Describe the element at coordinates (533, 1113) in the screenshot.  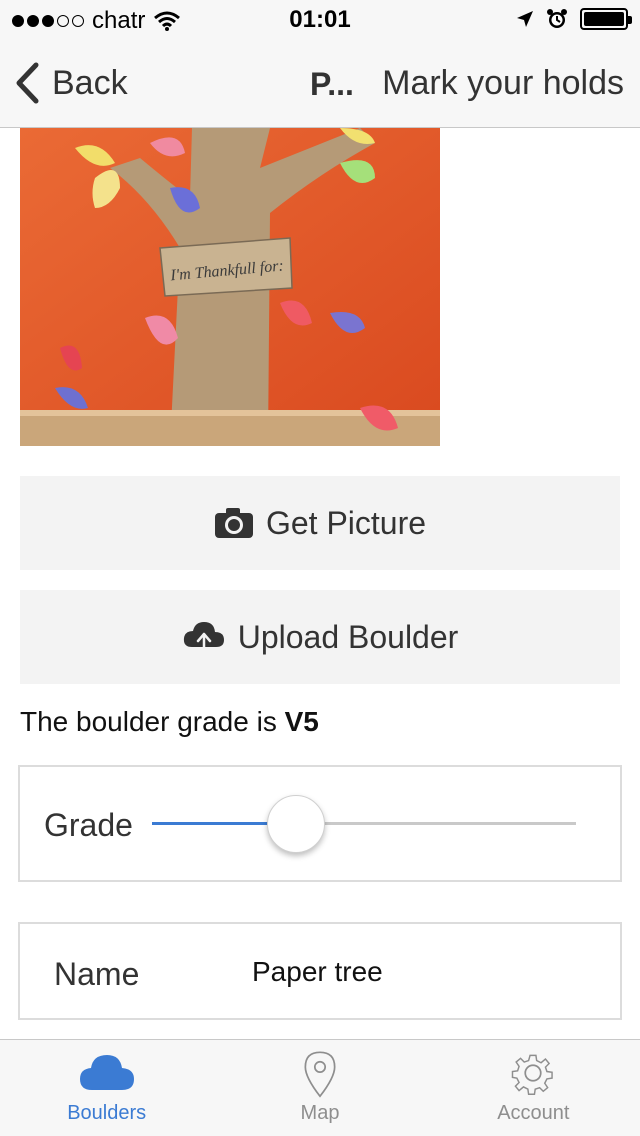
I see `tab-account-label: Account` at that location.